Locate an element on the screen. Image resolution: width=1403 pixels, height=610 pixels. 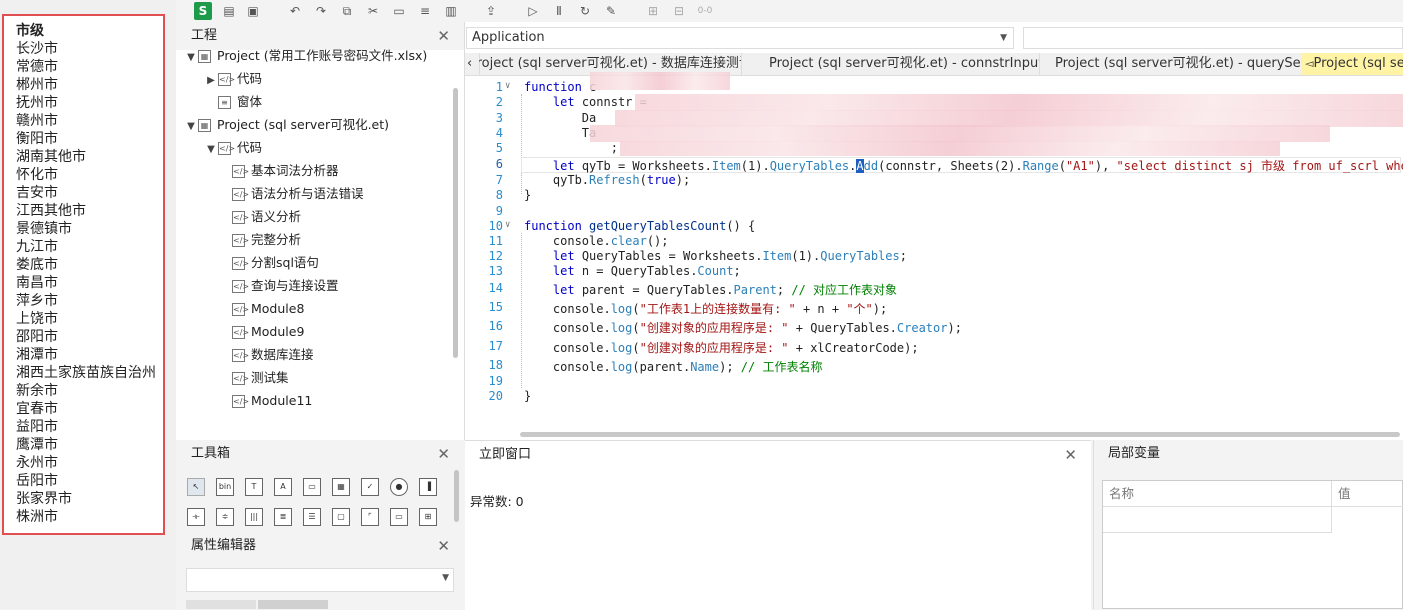
list-tool-icon: ☰ is located at coordinates (312, 517).